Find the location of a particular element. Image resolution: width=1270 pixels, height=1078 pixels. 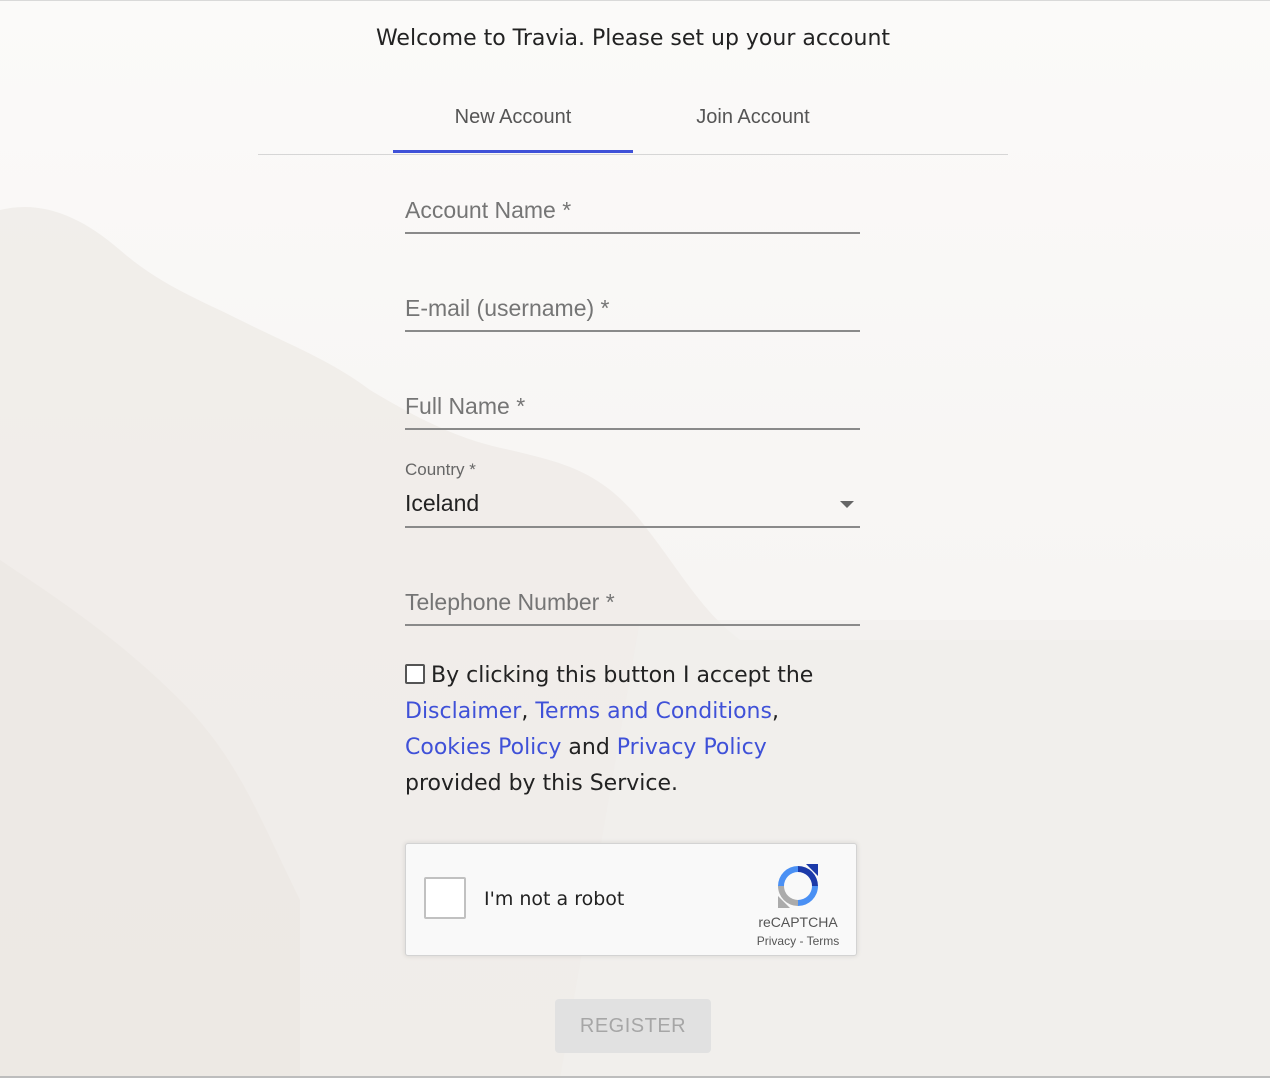

privacy-policy-link: Privacy Policy is located at coordinates (692, 747).